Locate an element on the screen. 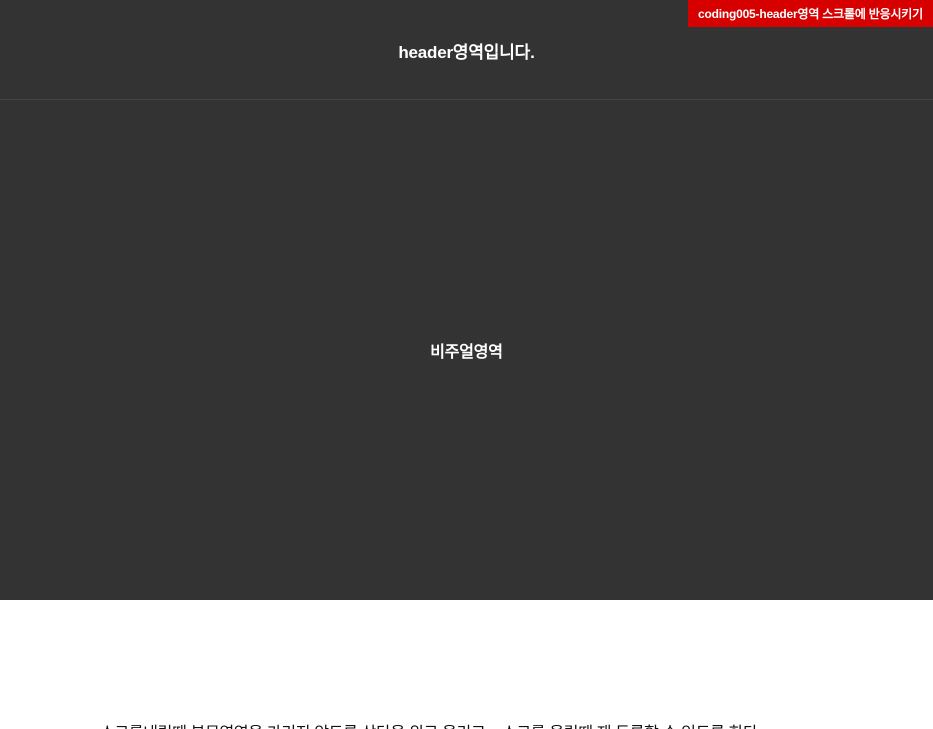 This screenshot has height=729, width=933. header-title: header영역입니다. is located at coordinates (466, 52).